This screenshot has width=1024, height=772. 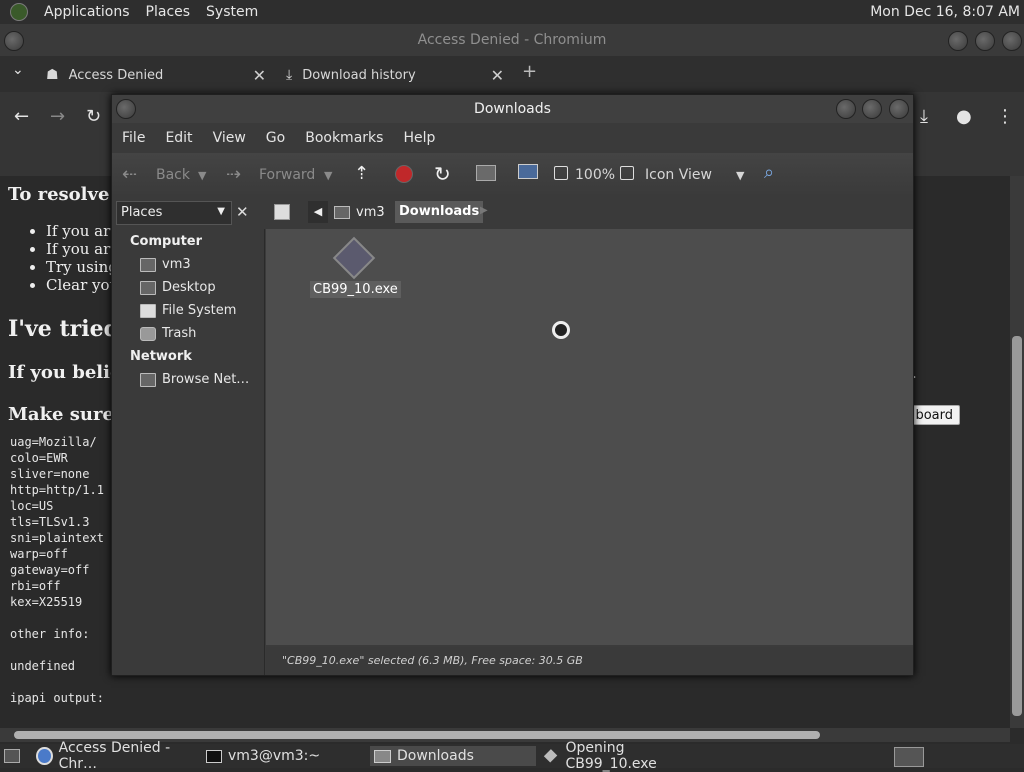 I want to click on file-manager-title: Downloads, so click(x=512, y=109).